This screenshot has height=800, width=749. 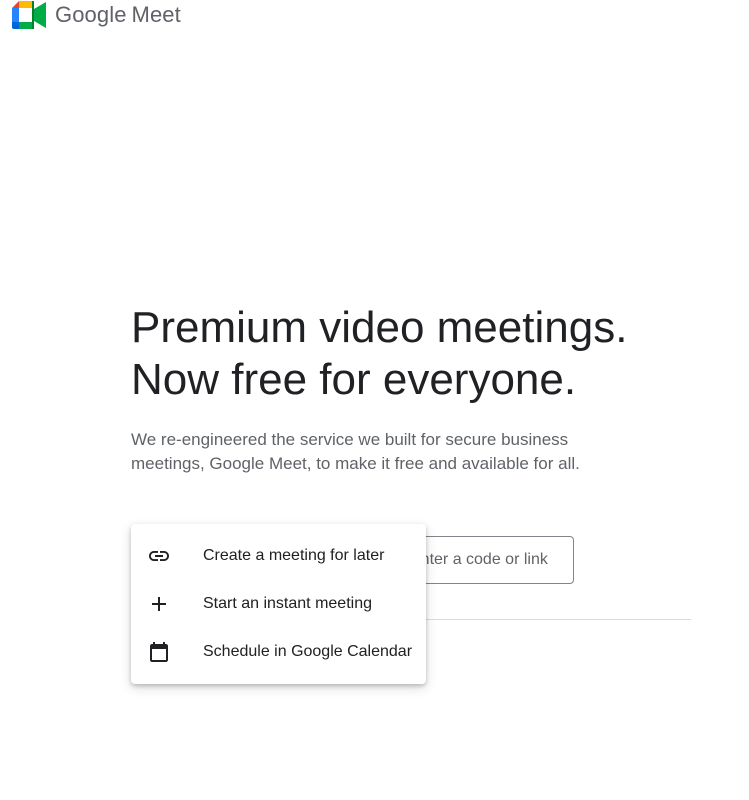 What do you see at coordinates (308, 651) in the screenshot?
I see `menu-item-label: Schedule in Google Calendar` at bounding box center [308, 651].